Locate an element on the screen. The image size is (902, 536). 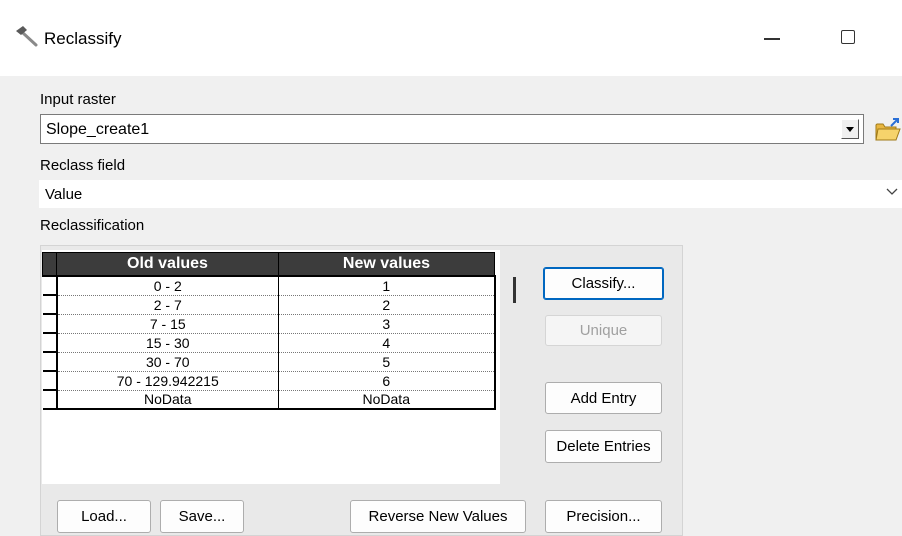
old-value-cell: 7 - 15 is located at coordinates (167, 324).